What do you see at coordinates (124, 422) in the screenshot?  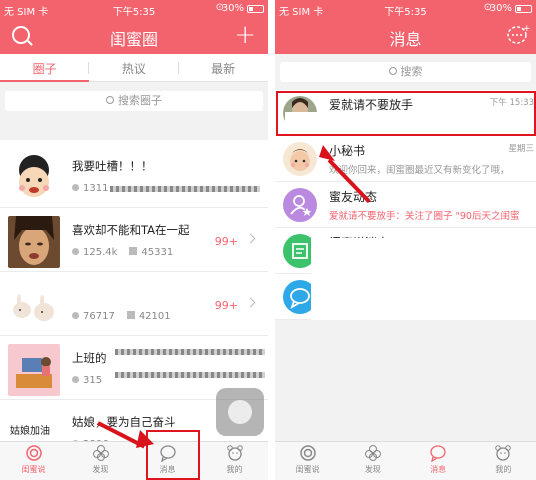 I see `circle-title: 姑娘，要为自己奋斗` at bounding box center [124, 422].